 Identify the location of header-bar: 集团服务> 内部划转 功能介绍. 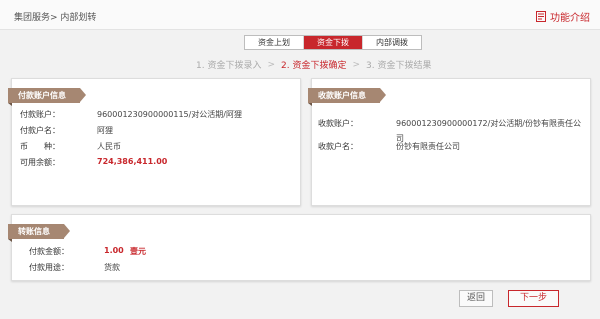
(300, 15).